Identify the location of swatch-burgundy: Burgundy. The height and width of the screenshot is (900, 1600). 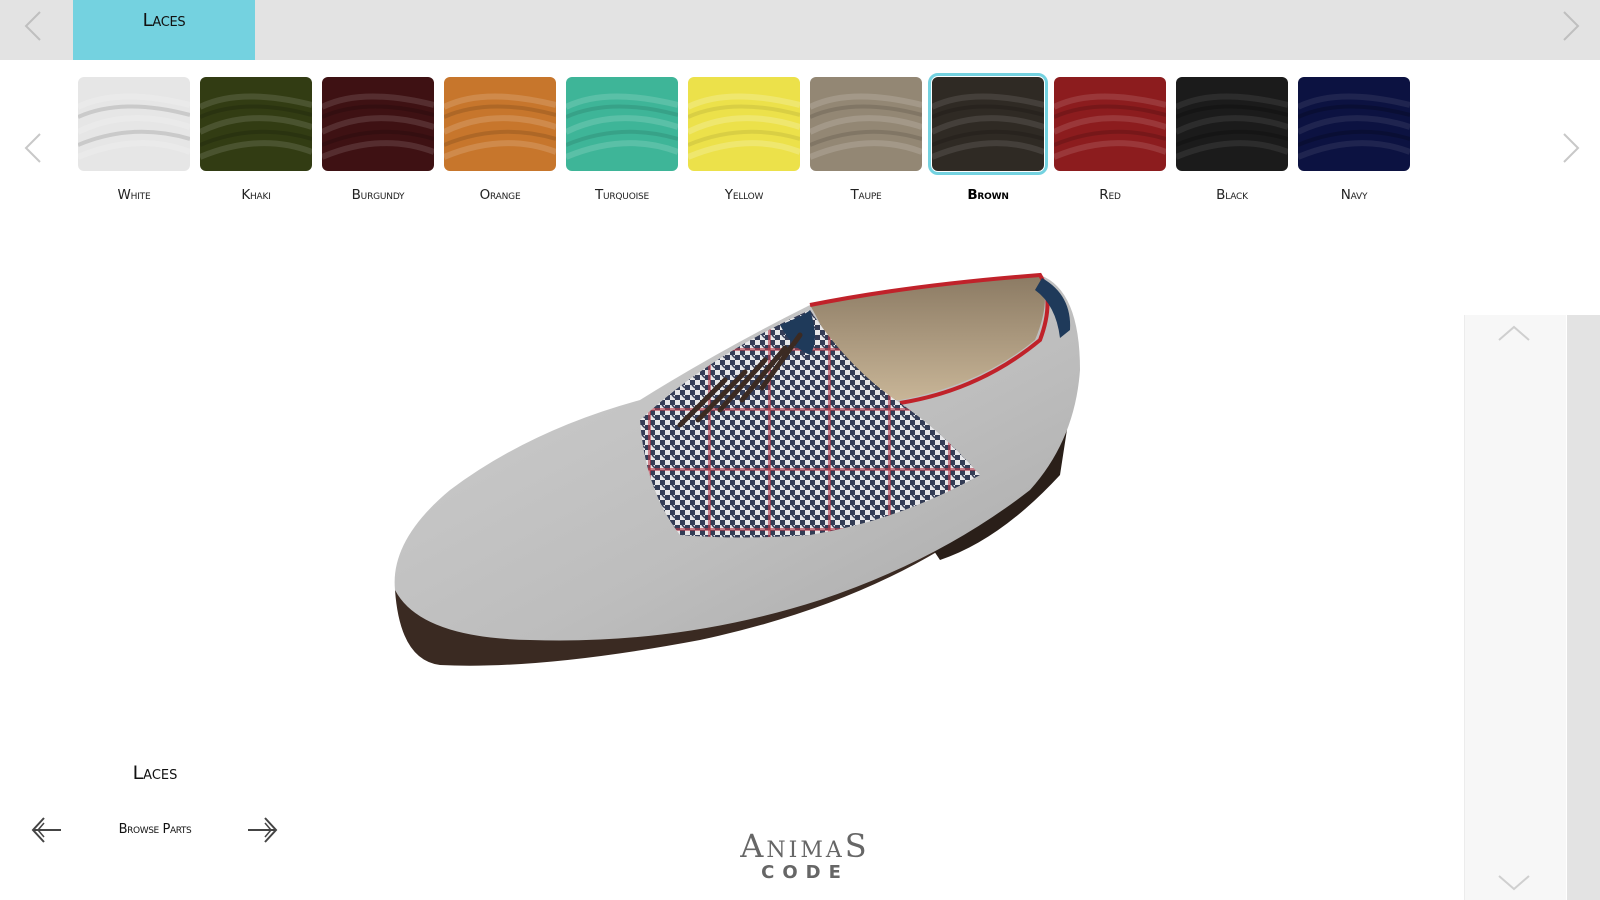
(379, 145).